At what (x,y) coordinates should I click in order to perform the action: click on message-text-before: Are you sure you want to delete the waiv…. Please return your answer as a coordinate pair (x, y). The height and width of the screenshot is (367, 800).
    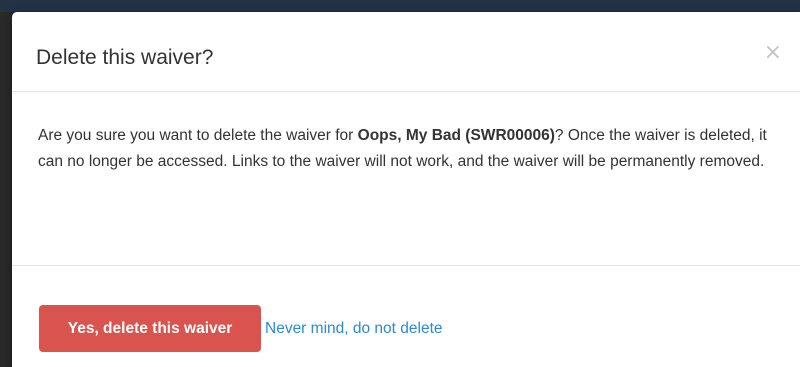
    Looking at the image, I should click on (198, 135).